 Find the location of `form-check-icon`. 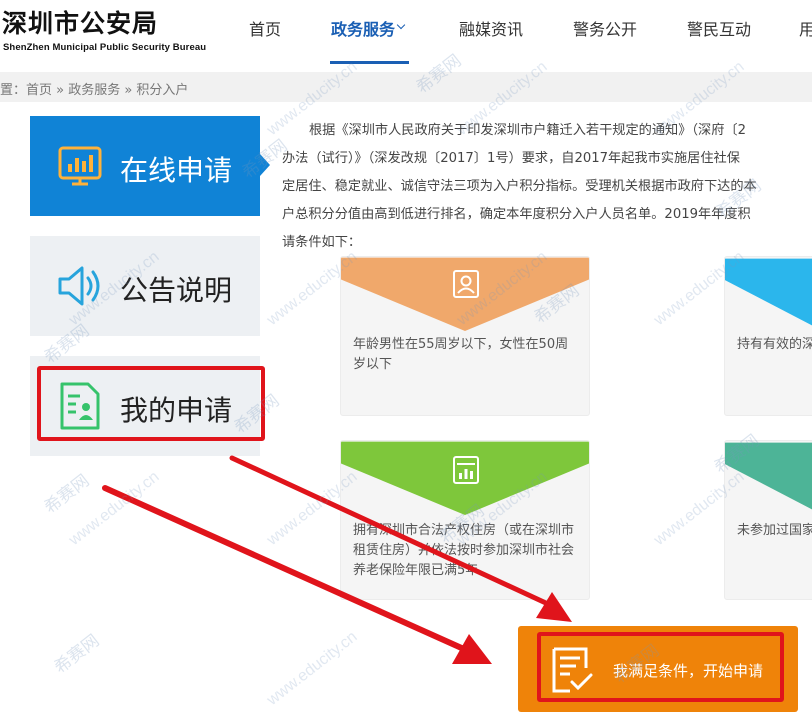

form-check-icon is located at coordinates (572, 670).